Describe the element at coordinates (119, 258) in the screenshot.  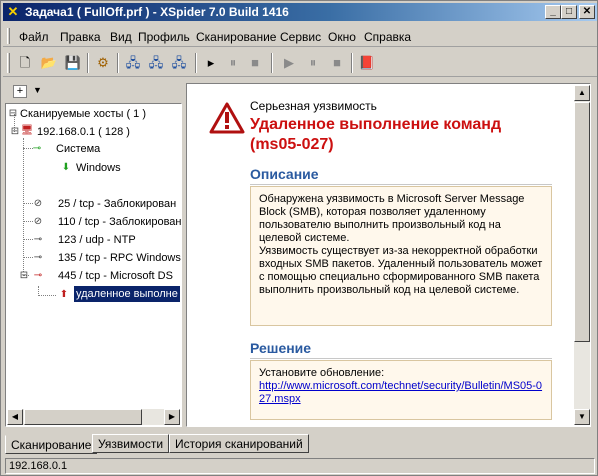
I see `tree-port-135: 135 / tcp - RPC Windows` at that location.